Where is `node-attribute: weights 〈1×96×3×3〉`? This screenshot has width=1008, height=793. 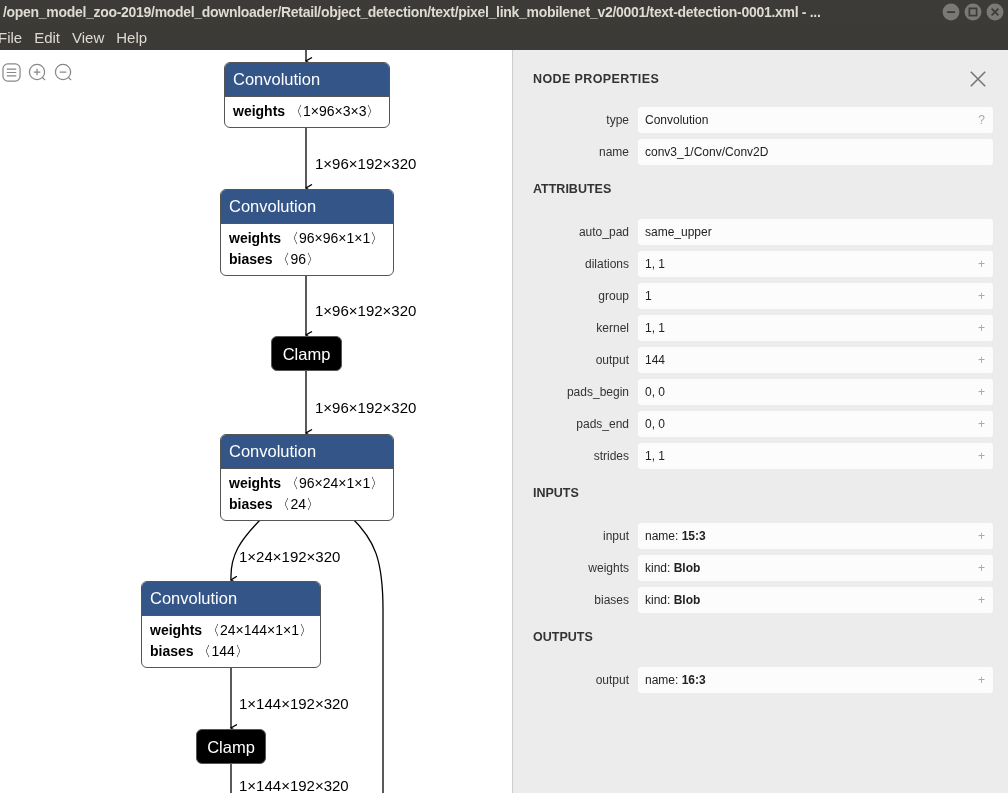
node-attribute: weights 〈1×96×3×3〉 is located at coordinates (307, 111).